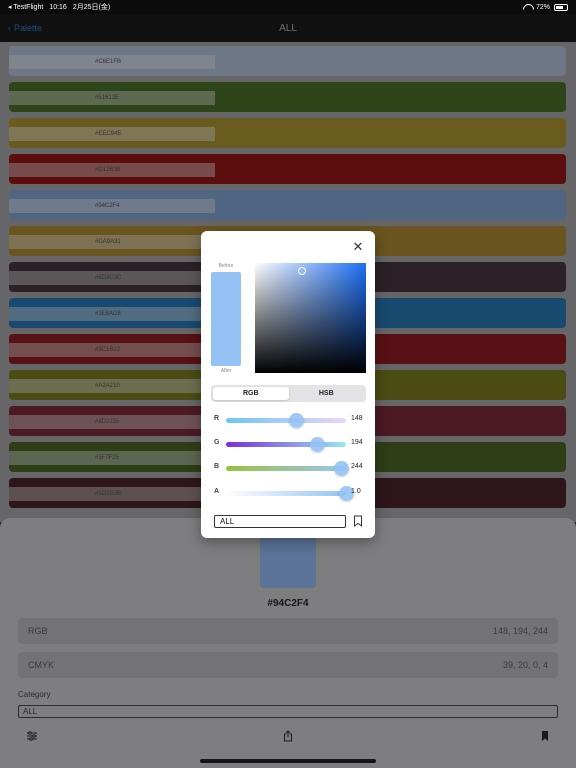  What do you see at coordinates (25, 7) in the screenshot?
I see `status-app: ◂ TestFlight` at bounding box center [25, 7].